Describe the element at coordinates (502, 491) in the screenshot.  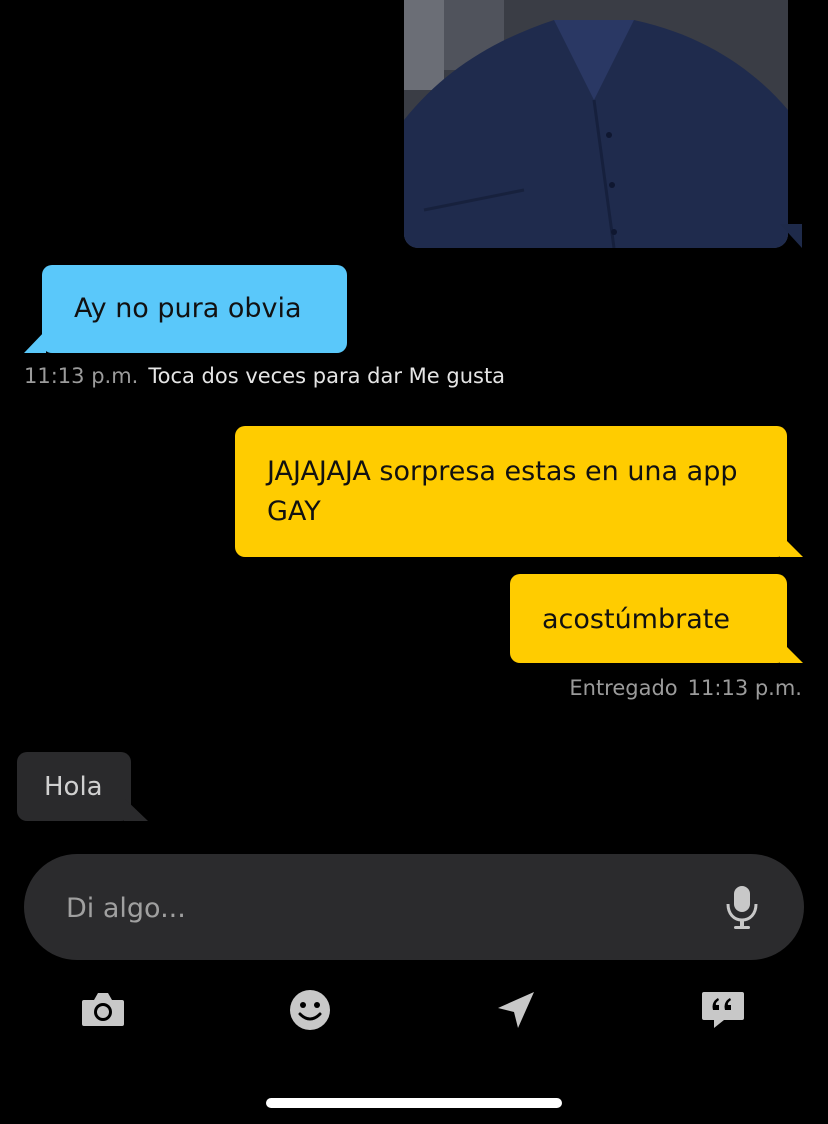
I see `sent-message-text: JAJAJAJA sorpresa estas en una app GAY` at that location.